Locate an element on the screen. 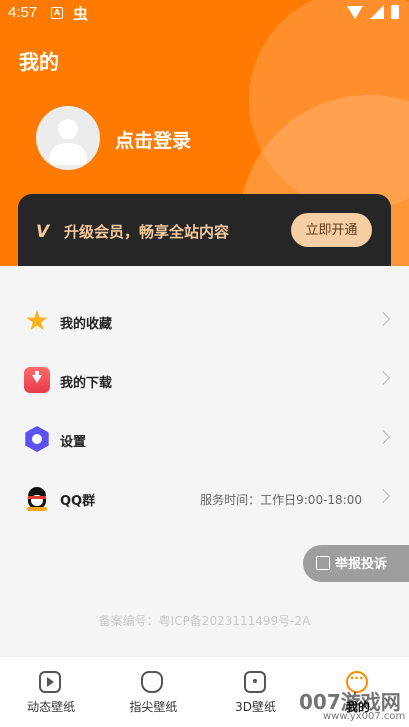 The image size is (409, 727). finger-icon is located at coordinates (152, 682).